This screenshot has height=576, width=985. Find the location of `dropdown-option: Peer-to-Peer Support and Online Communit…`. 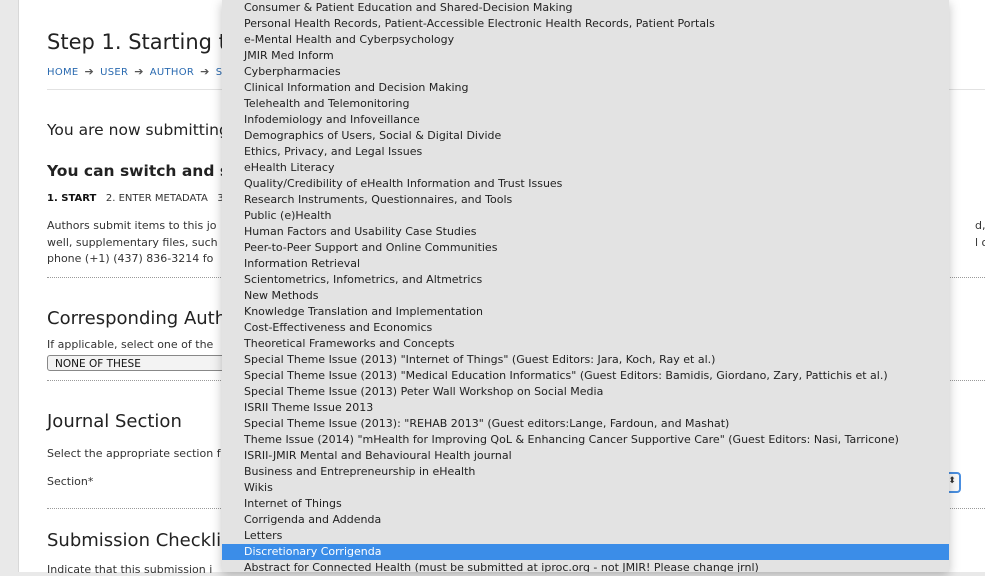

dropdown-option: Peer-to-Peer Support and Online Communit… is located at coordinates (585, 248).